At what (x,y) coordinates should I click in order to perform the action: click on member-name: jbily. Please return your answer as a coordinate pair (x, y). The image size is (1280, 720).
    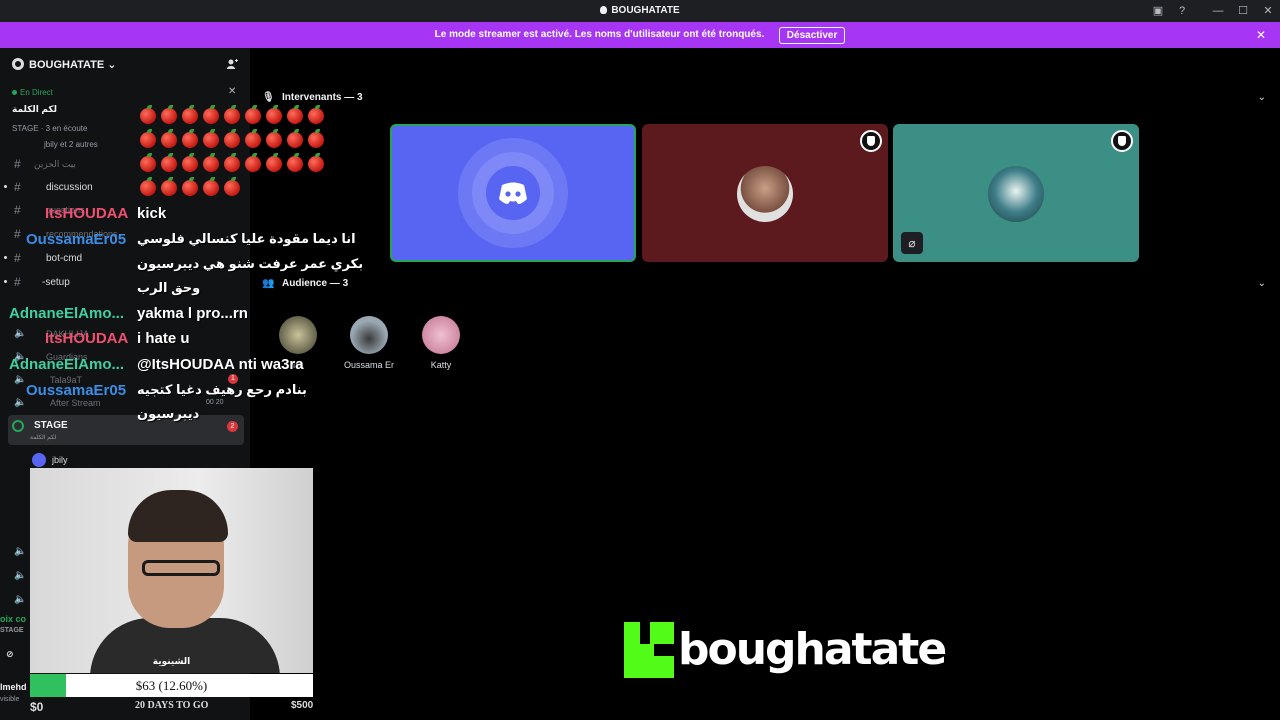
    Looking at the image, I should click on (60, 460).